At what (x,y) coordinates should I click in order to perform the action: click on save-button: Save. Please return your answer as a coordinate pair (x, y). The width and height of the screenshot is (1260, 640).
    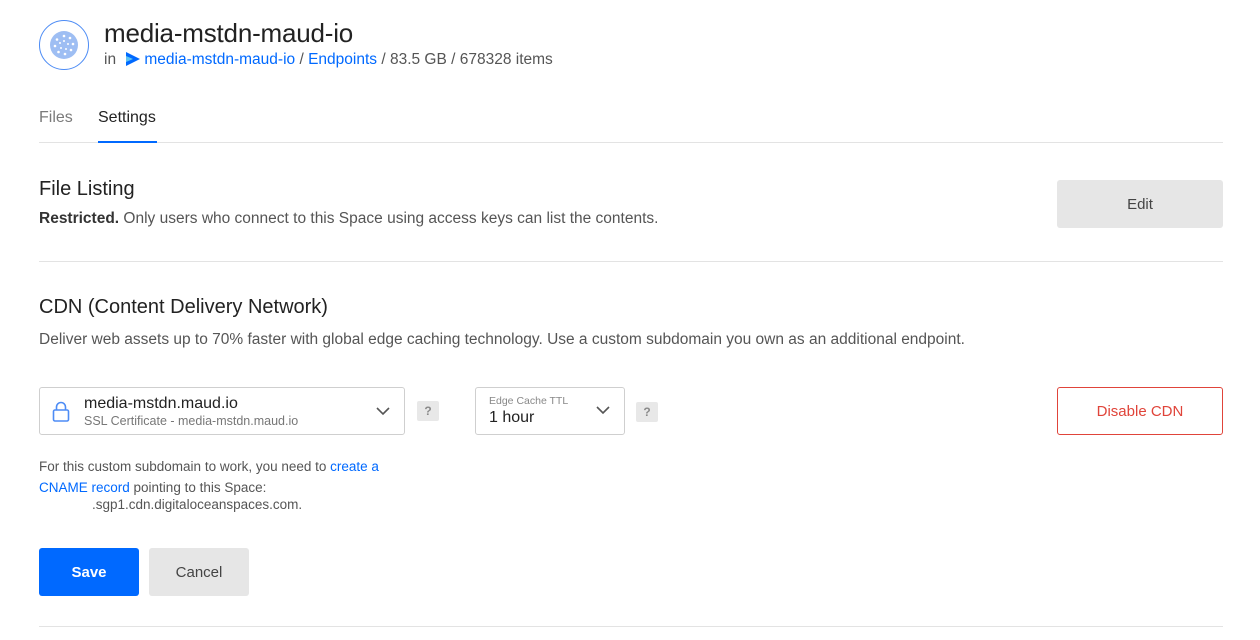
    Looking at the image, I should click on (89, 572).